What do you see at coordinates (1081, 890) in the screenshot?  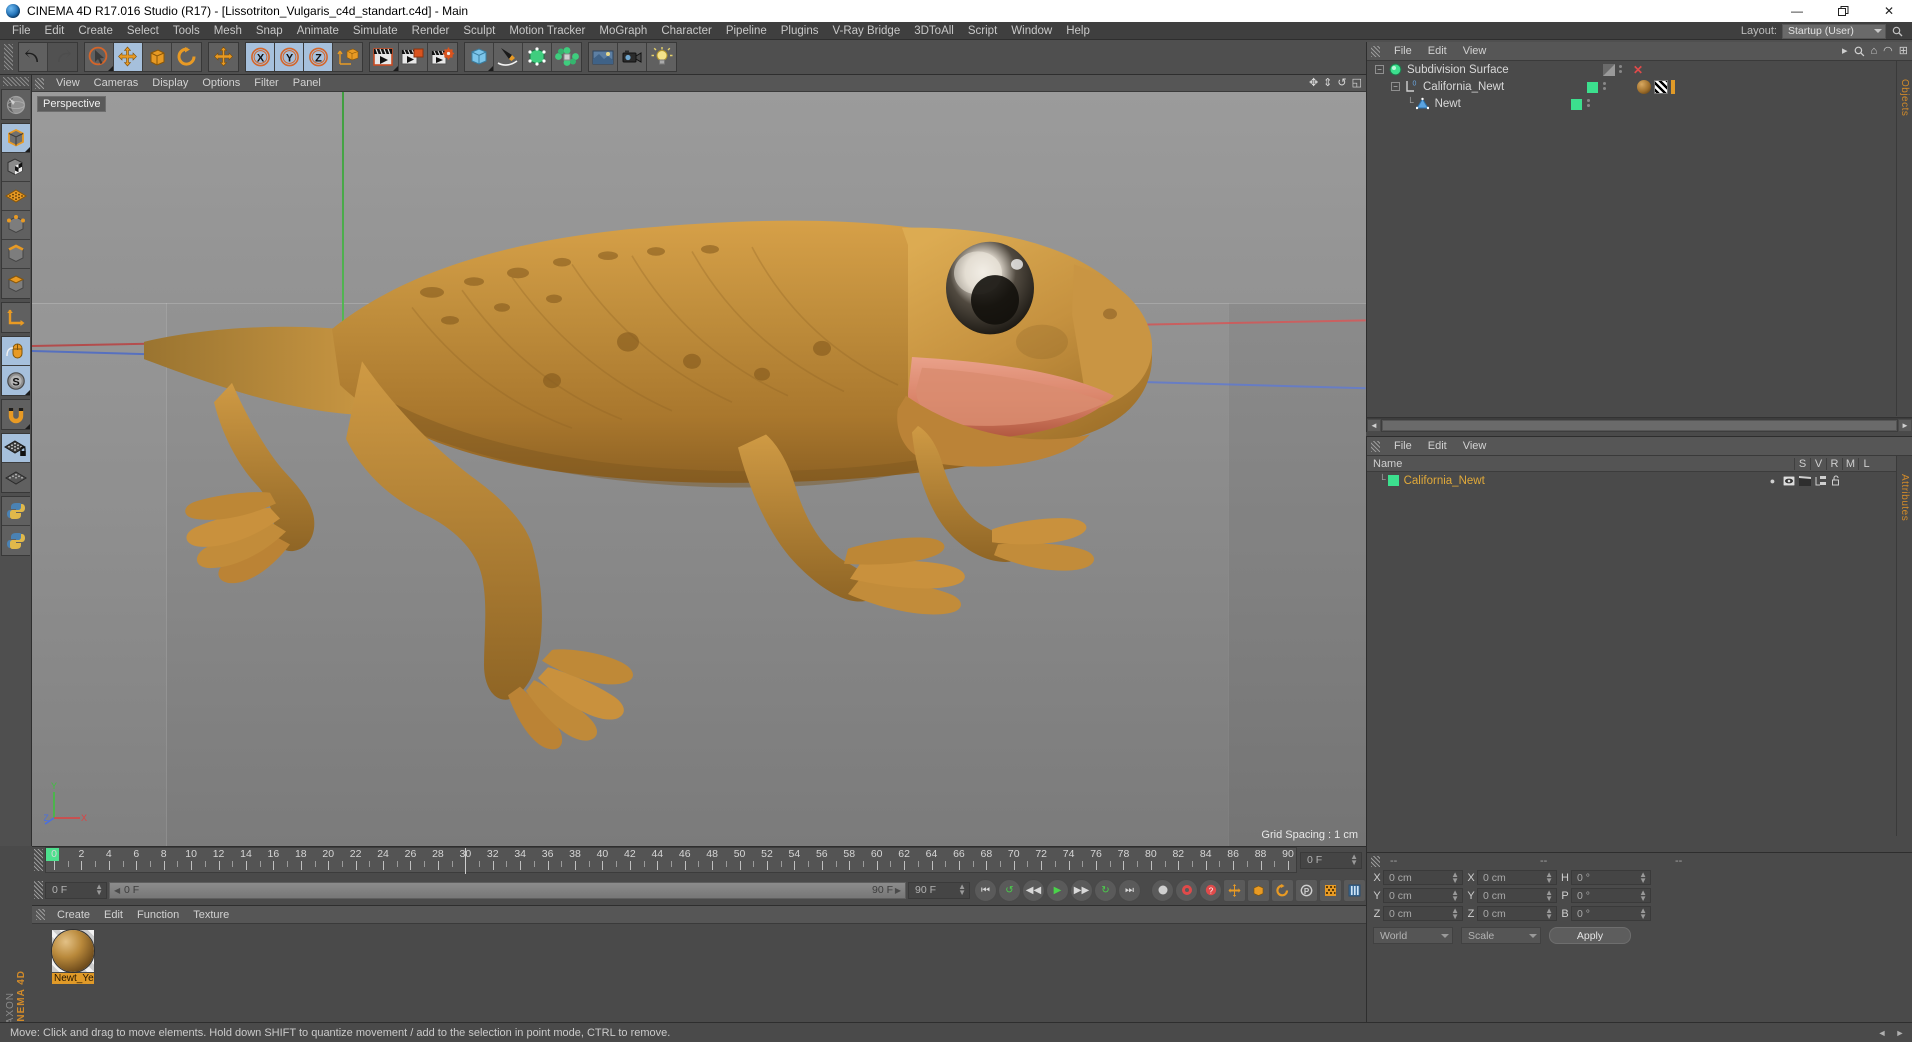 I see `step-forward-button: ▶▶` at bounding box center [1081, 890].